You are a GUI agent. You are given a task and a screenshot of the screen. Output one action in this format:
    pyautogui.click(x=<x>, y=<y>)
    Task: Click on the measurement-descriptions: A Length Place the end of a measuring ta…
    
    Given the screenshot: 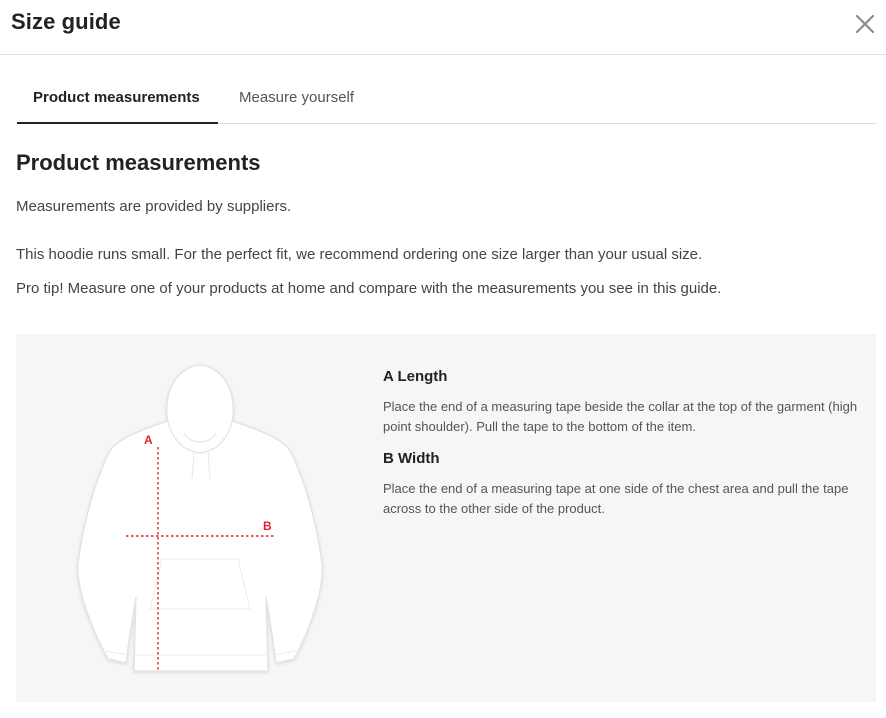 What is the action you would take?
    pyautogui.click(x=620, y=443)
    